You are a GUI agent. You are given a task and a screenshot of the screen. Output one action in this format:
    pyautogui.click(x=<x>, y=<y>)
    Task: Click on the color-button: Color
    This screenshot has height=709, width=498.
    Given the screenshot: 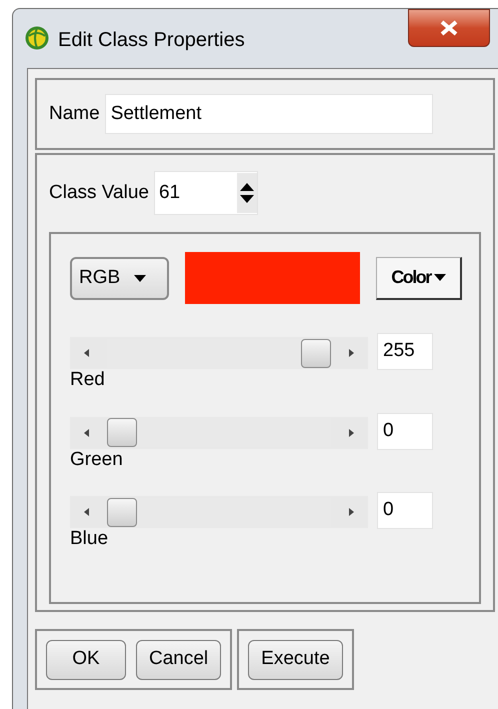 What is the action you would take?
    pyautogui.click(x=419, y=278)
    